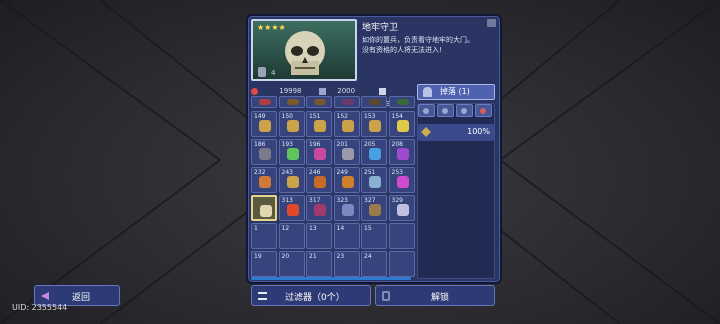 This screenshot has width=720, height=324. What do you see at coordinates (313, 228) in the screenshot?
I see `grid-cell-number: 13` at bounding box center [313, 228].